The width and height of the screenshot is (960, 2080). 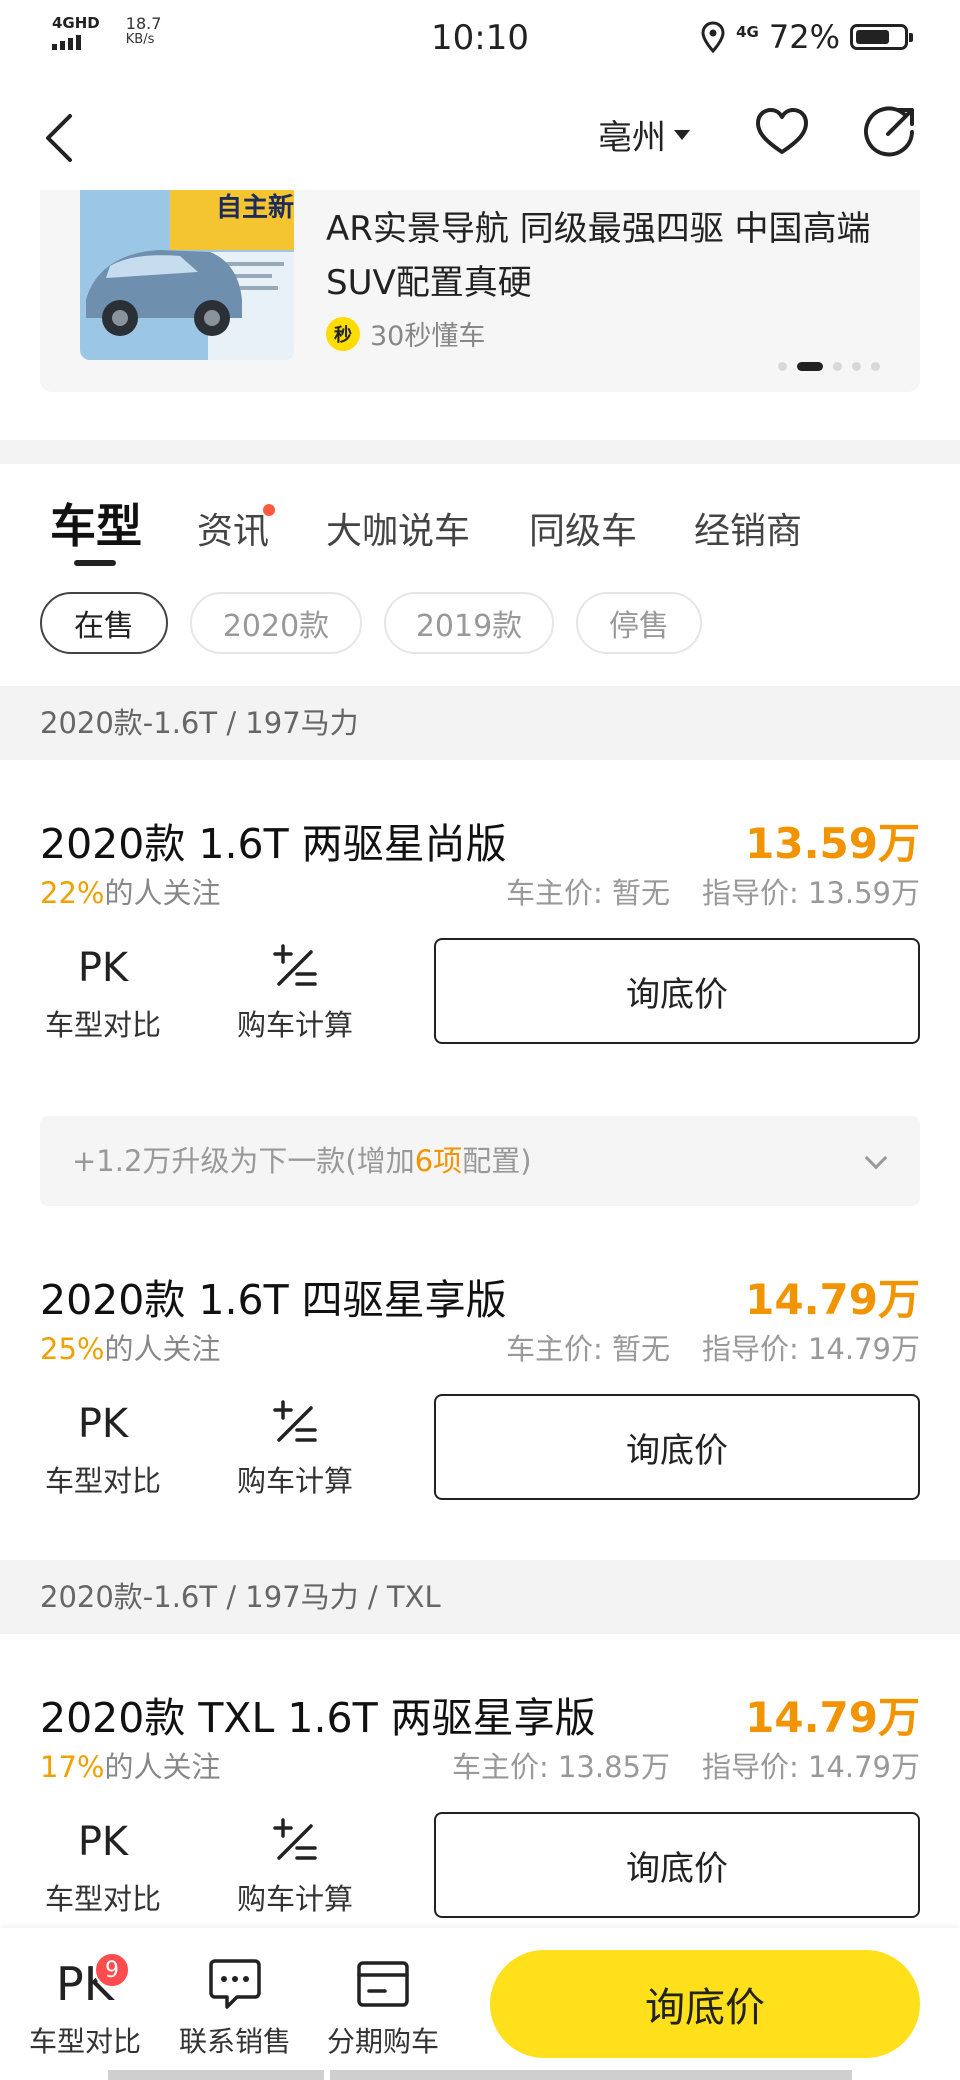 I want to click on svg-text: 自主新标, so click(x=255, y=207).